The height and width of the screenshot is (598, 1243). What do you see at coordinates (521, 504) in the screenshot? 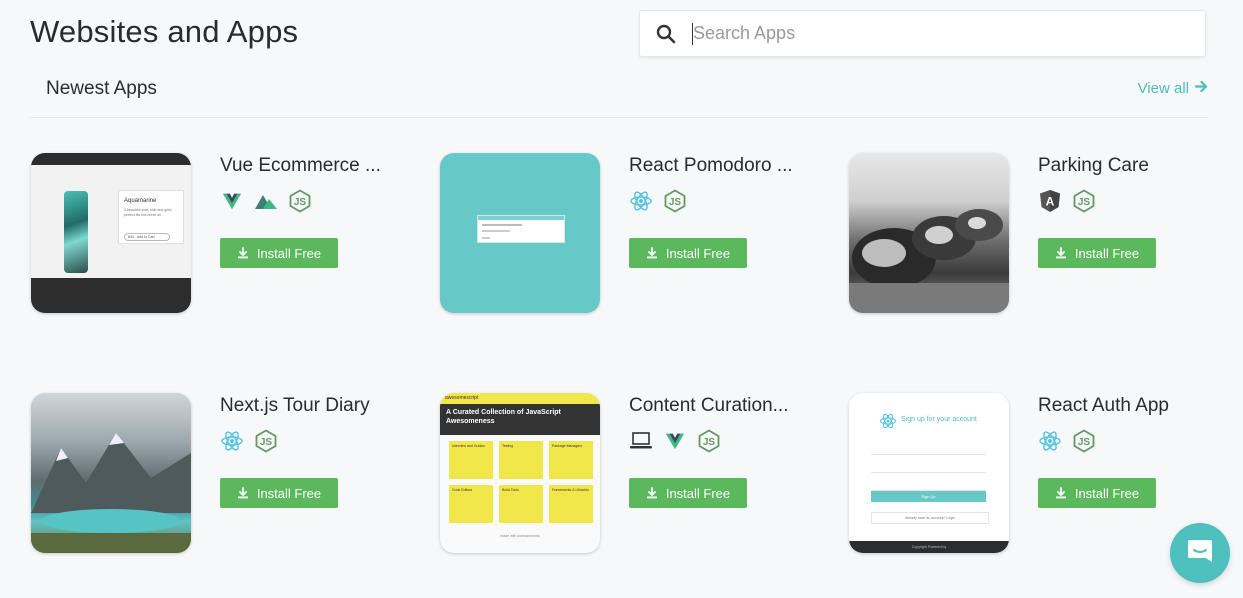
I see `thumb-tile: Build Tools` at bounding box center [521, 504].